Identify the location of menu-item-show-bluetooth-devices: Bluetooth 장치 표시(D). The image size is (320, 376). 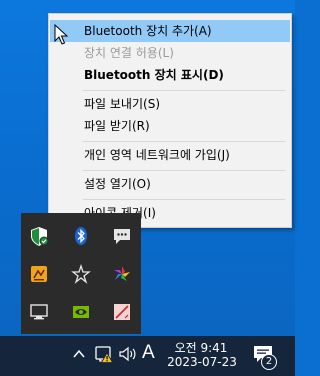
(170, 75).